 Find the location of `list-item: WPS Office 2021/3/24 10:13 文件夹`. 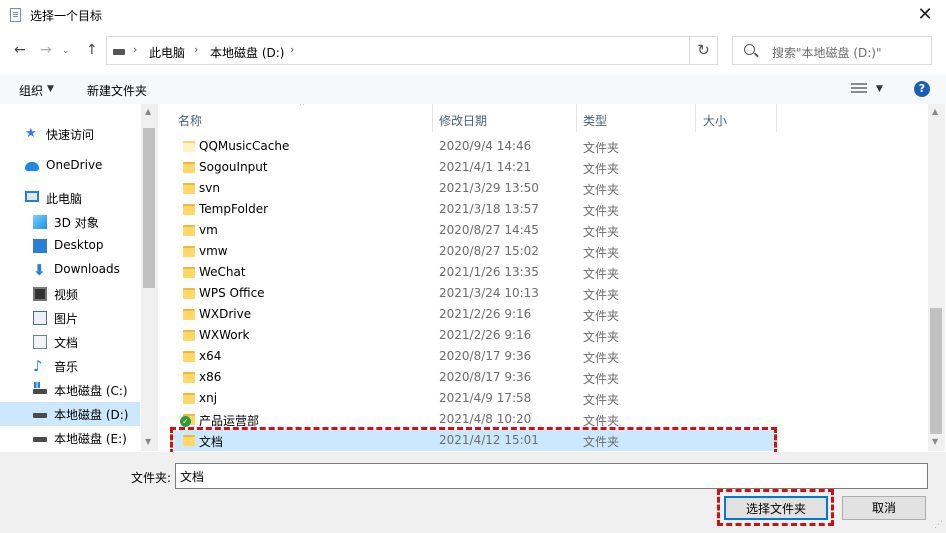

list-item: WPS Office 2021/3/24 10:13 文件夹 is located at coordinates (551, 293).